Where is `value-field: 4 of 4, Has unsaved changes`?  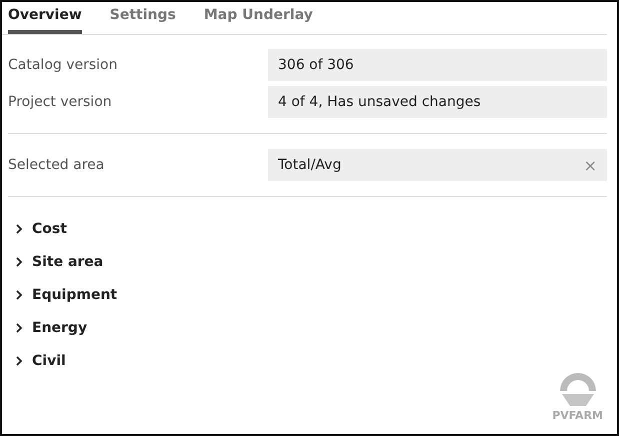
value-field: 4 of 4, Has unsaved changes is located at coordinates (437, 102).